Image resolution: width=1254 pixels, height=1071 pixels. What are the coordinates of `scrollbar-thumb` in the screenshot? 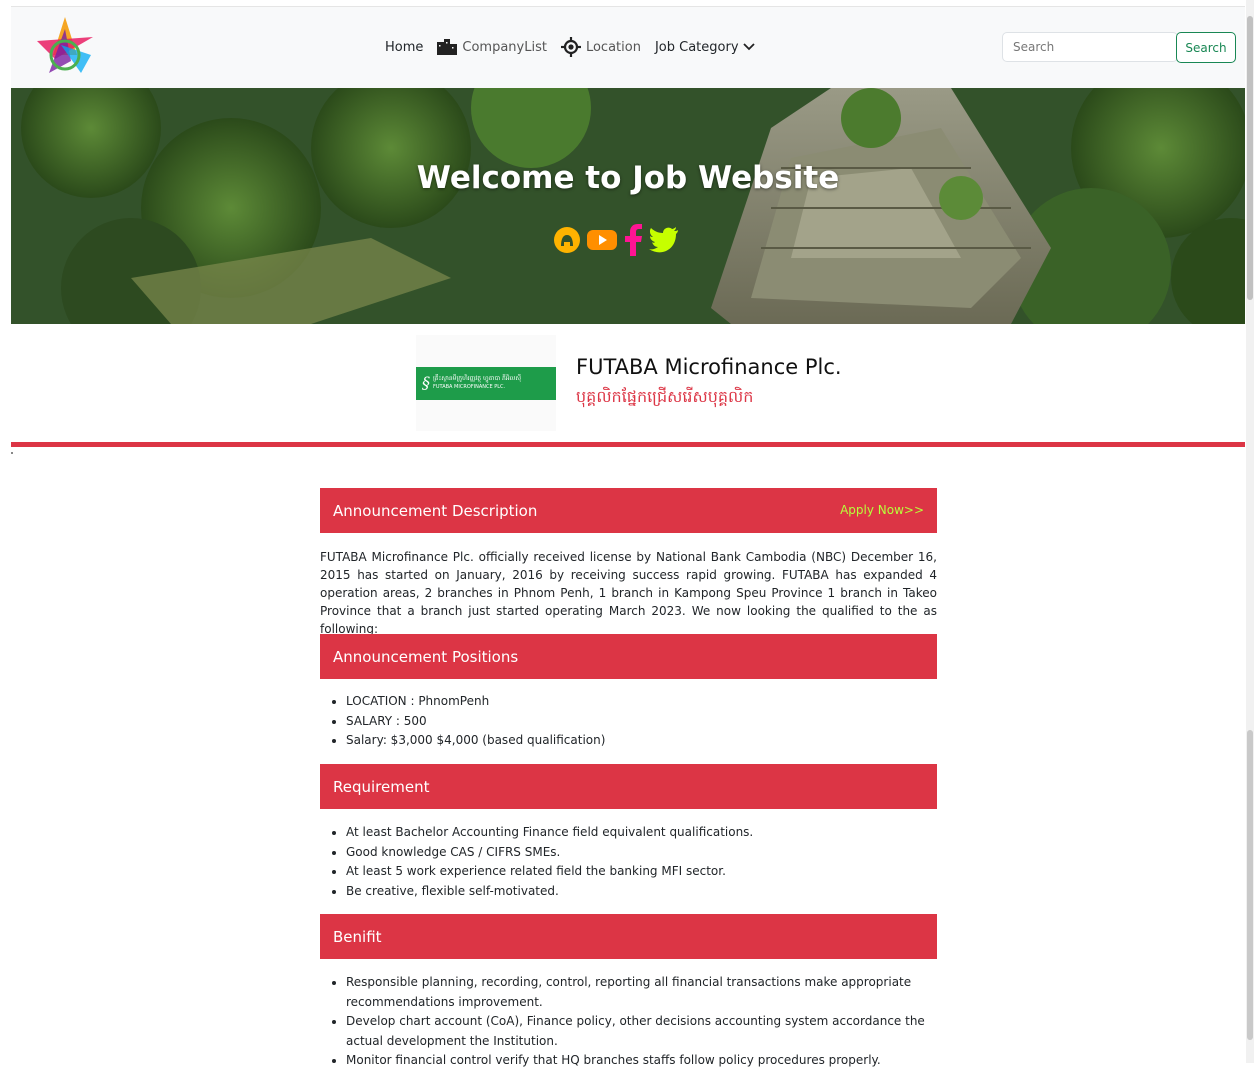 It's located at (1250, 158).